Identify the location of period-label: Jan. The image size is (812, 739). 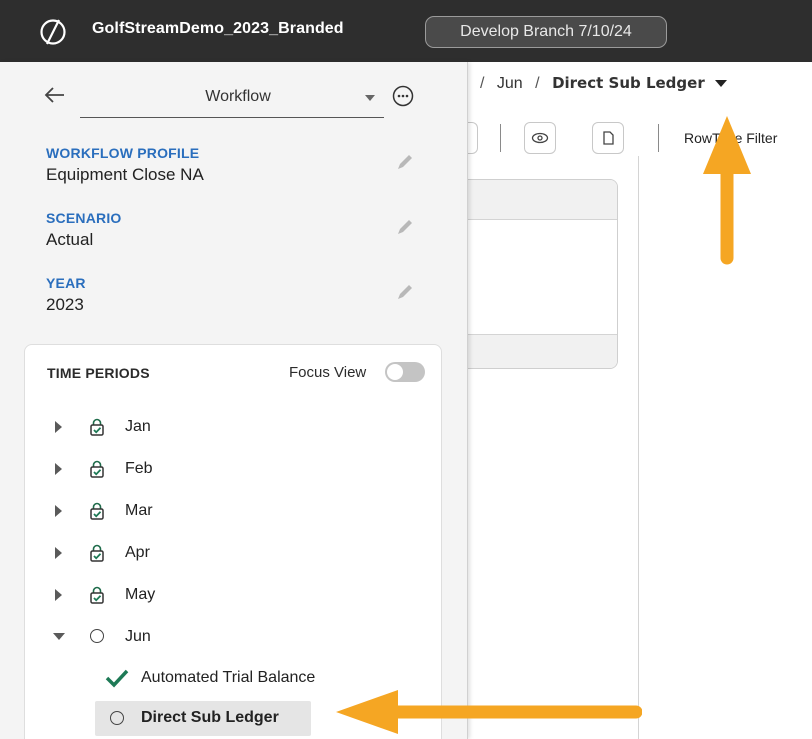
(138, 426).